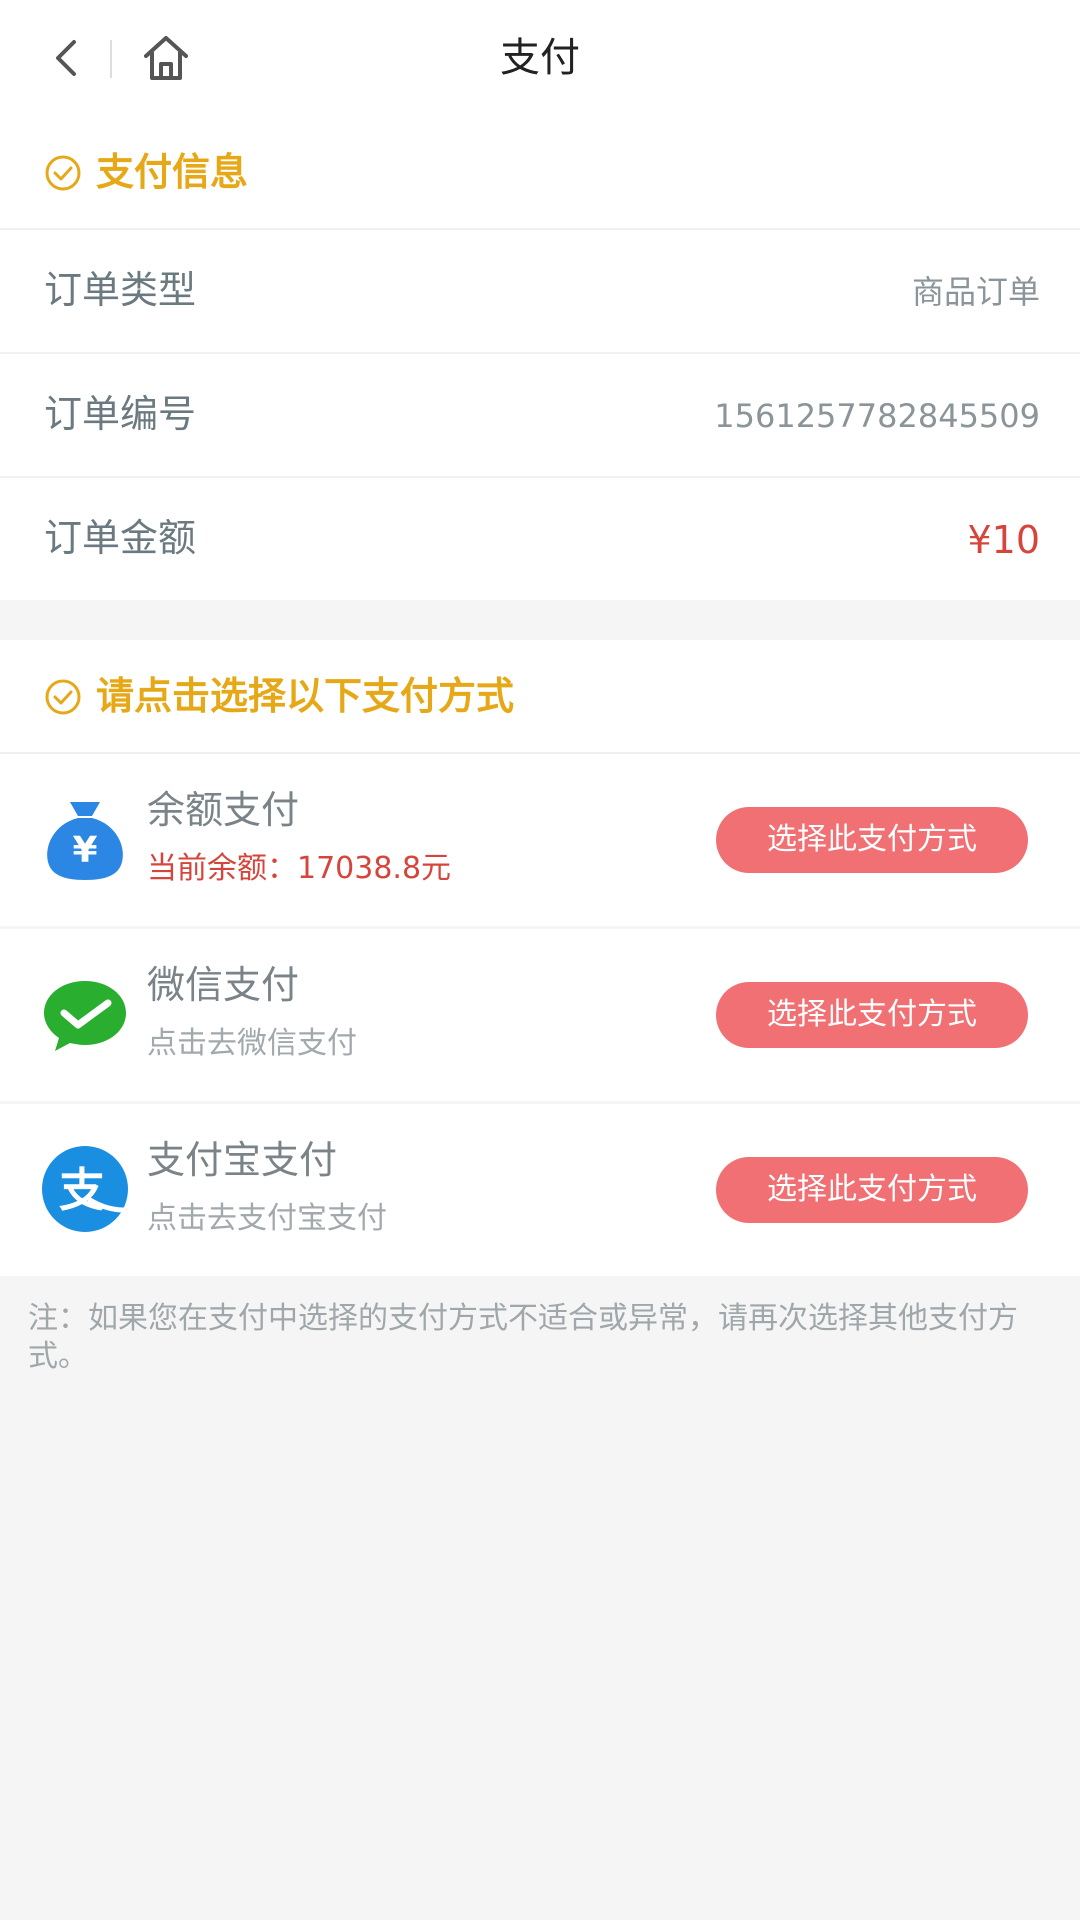 This screenshot has width=1080, height=1920. Describe the element at coordinates (872, 840) in the screenshot. I see `select-balance-button: 选择此支付方式` at that location.